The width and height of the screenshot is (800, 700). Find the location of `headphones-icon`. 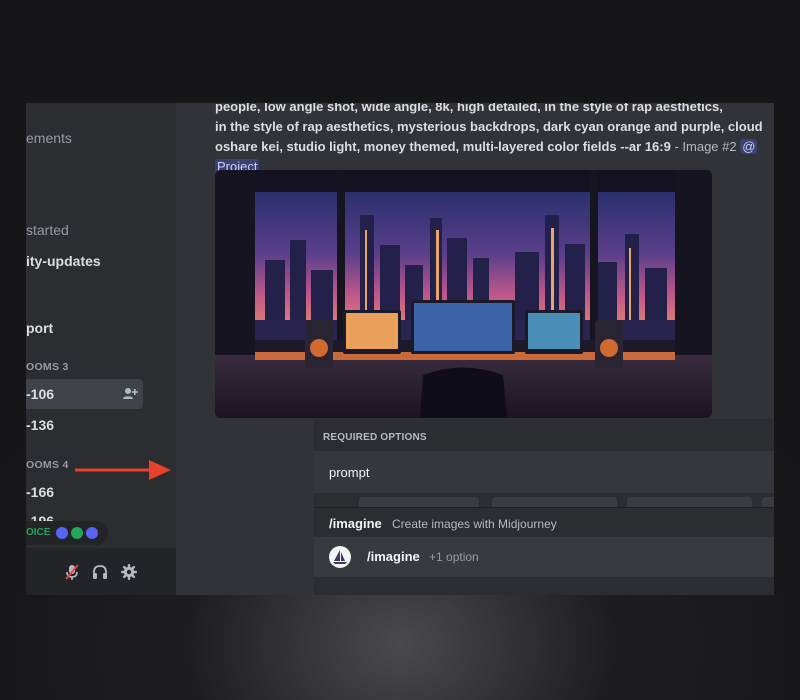

headphones-icon is located at coordinates (100, 572).